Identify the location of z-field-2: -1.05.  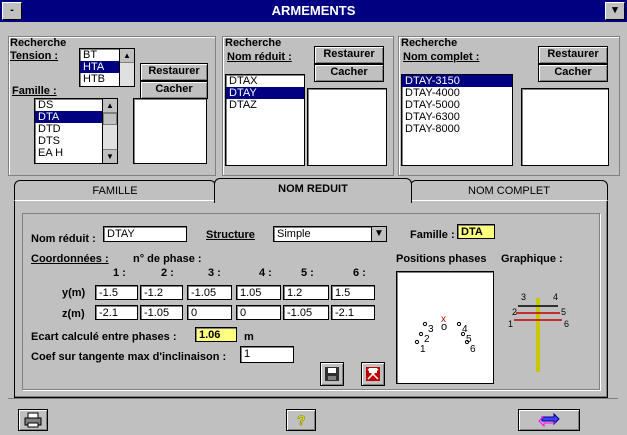
(161, 312).